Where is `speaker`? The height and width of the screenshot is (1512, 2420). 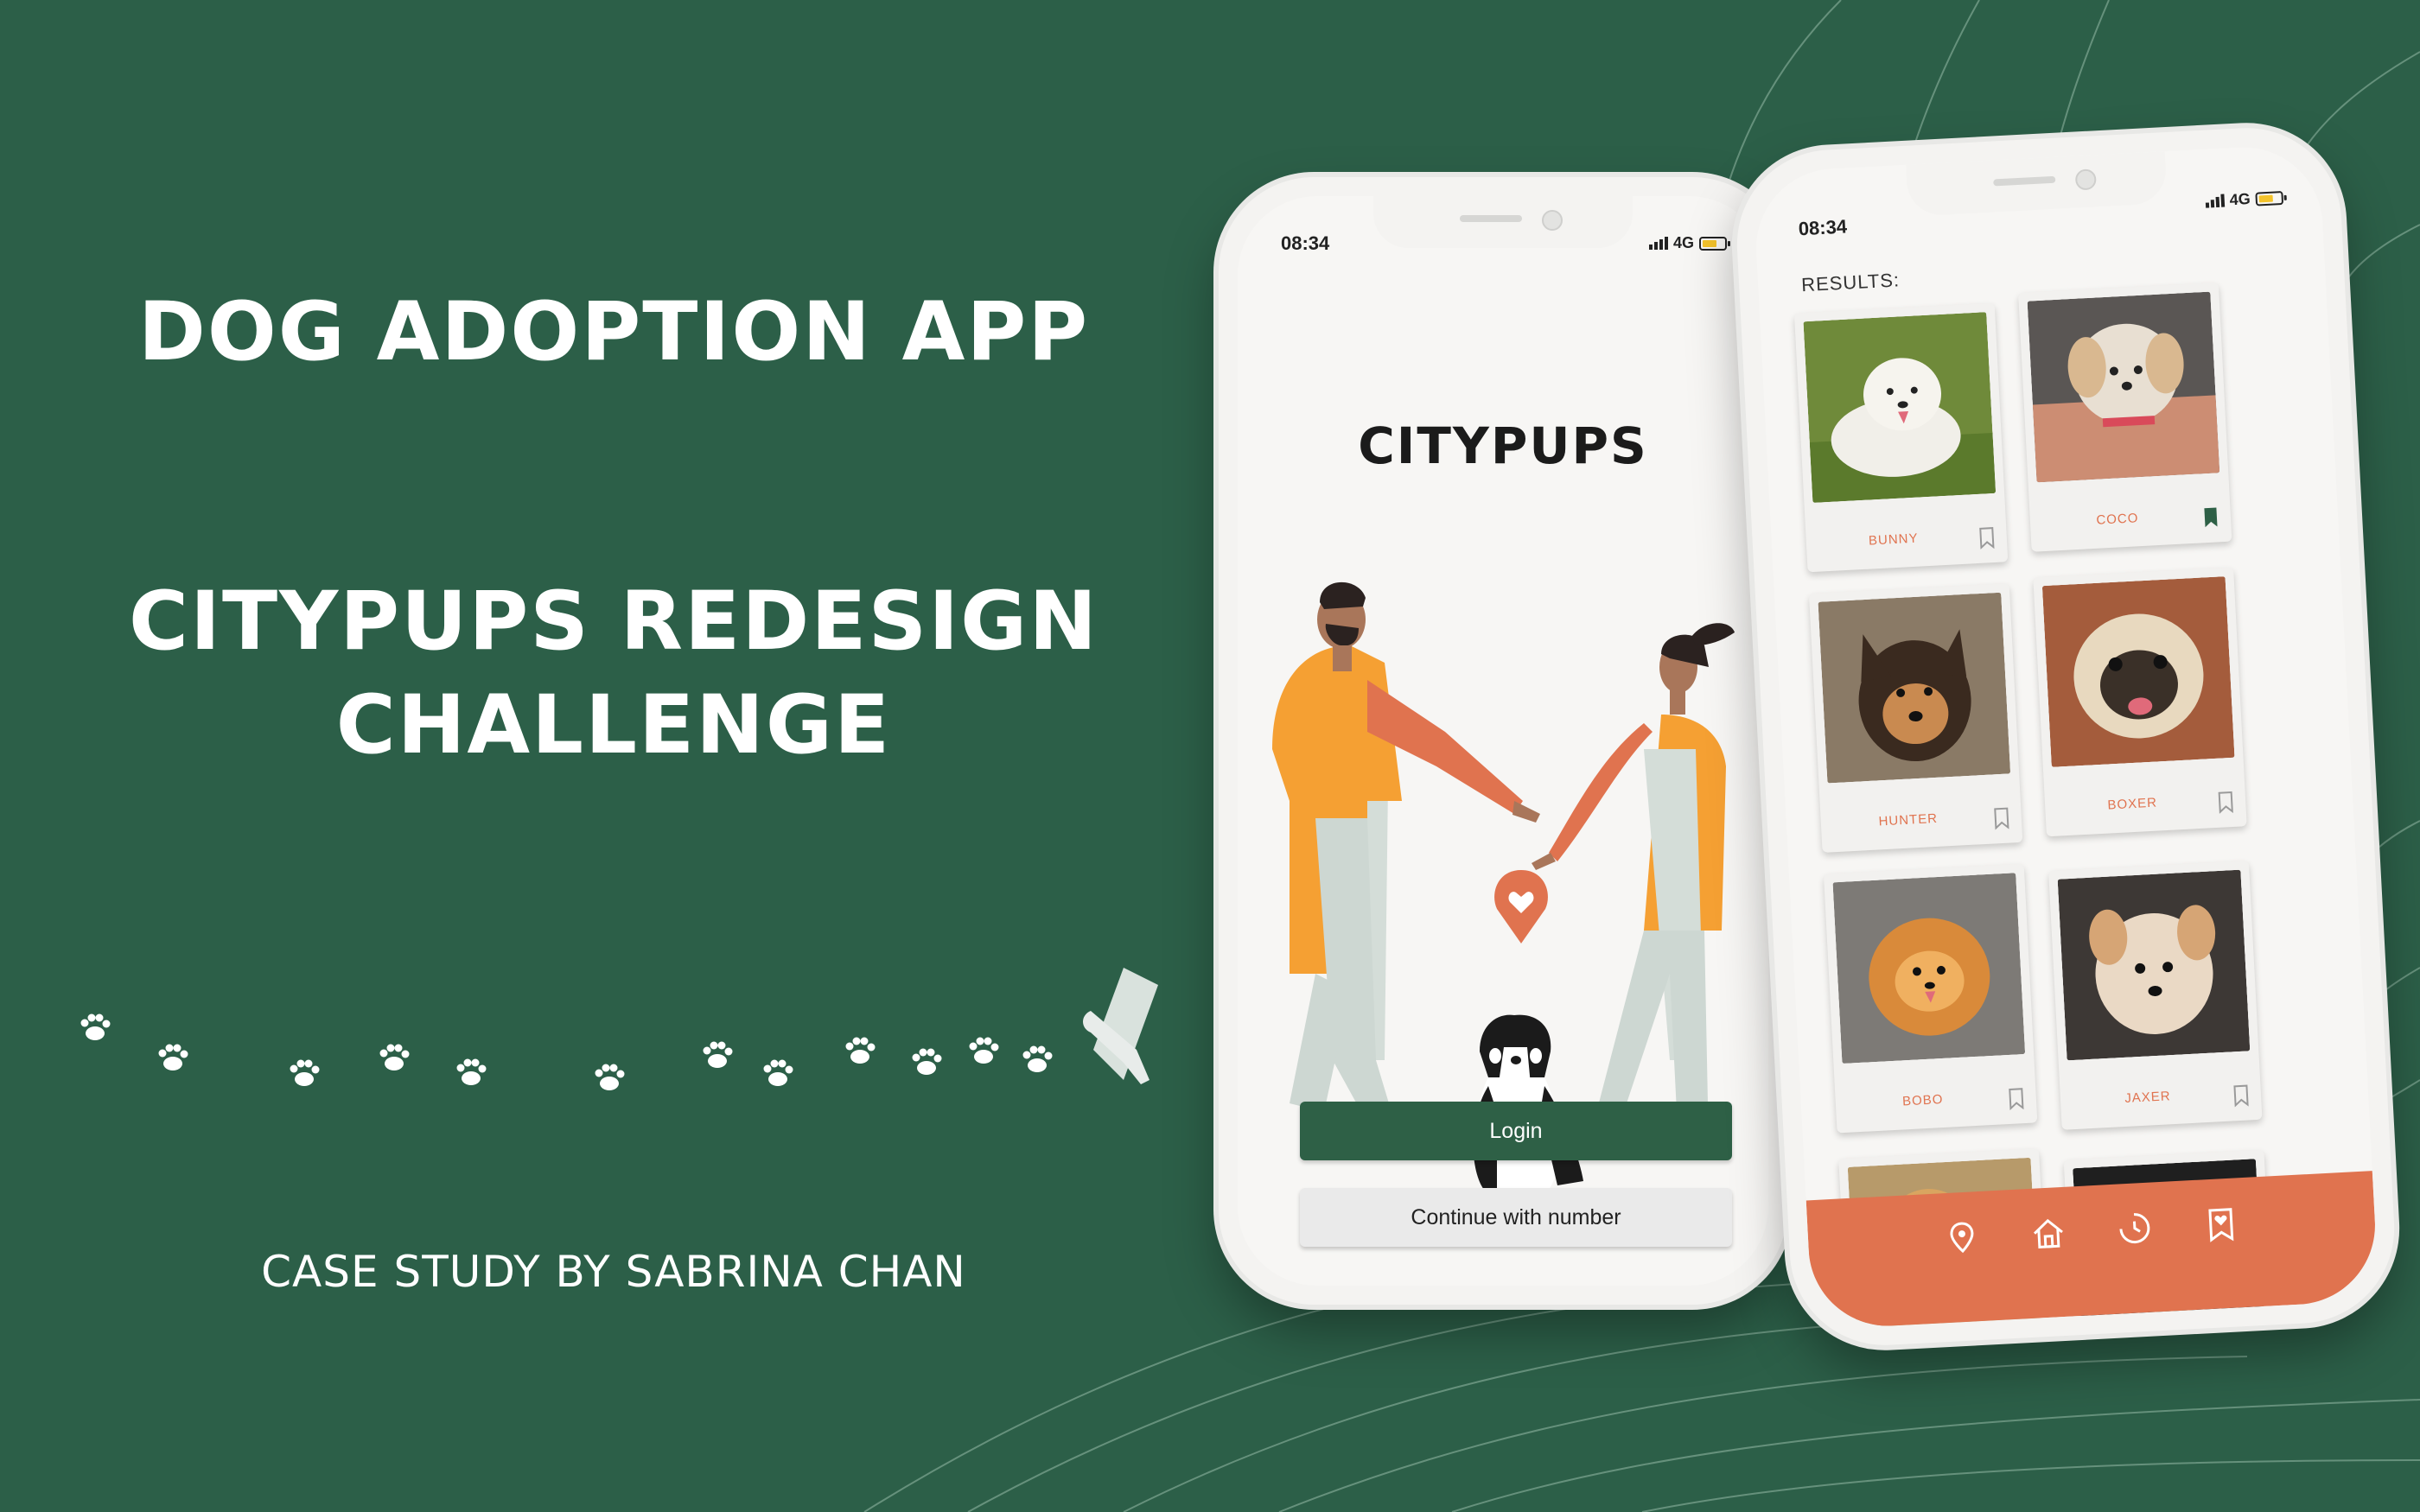 speaker is located at coordinates (2024, 181).